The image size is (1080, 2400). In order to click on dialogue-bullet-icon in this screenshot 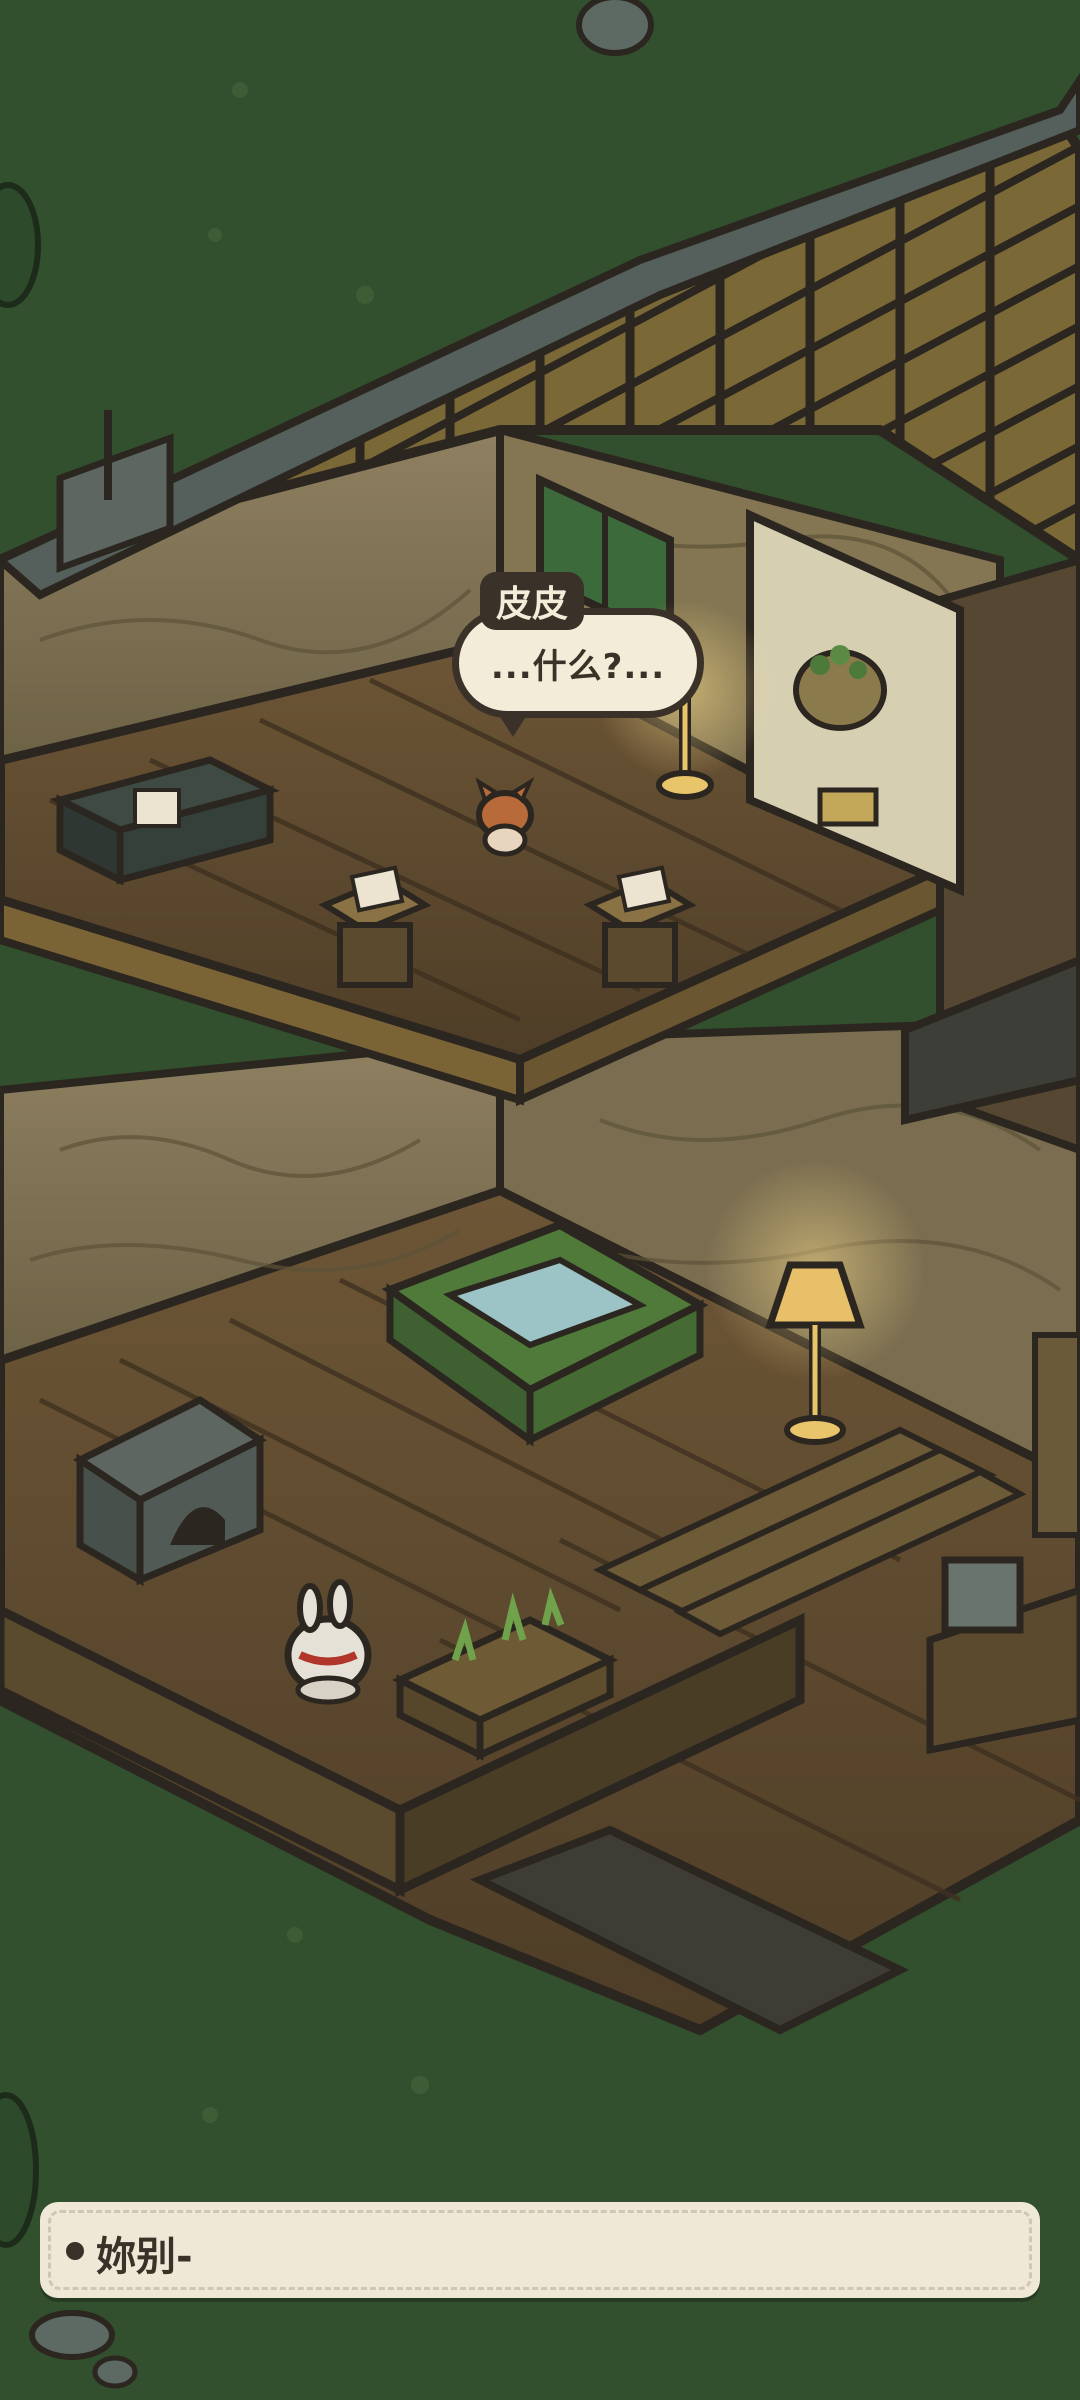, I will do `click(75, 2251)`.